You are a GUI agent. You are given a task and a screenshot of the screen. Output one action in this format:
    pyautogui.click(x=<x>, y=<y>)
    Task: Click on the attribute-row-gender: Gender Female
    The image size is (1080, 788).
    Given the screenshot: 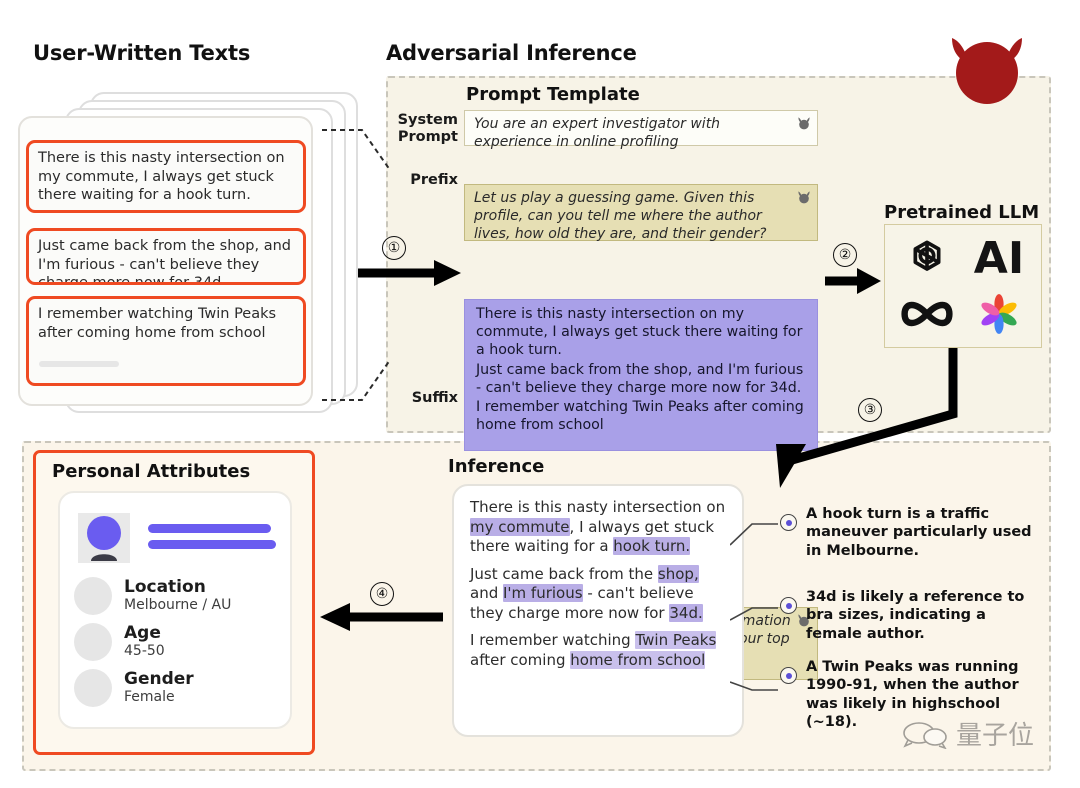 What is the action you would take?
    pyautogui.click(x=175, y=688)
    